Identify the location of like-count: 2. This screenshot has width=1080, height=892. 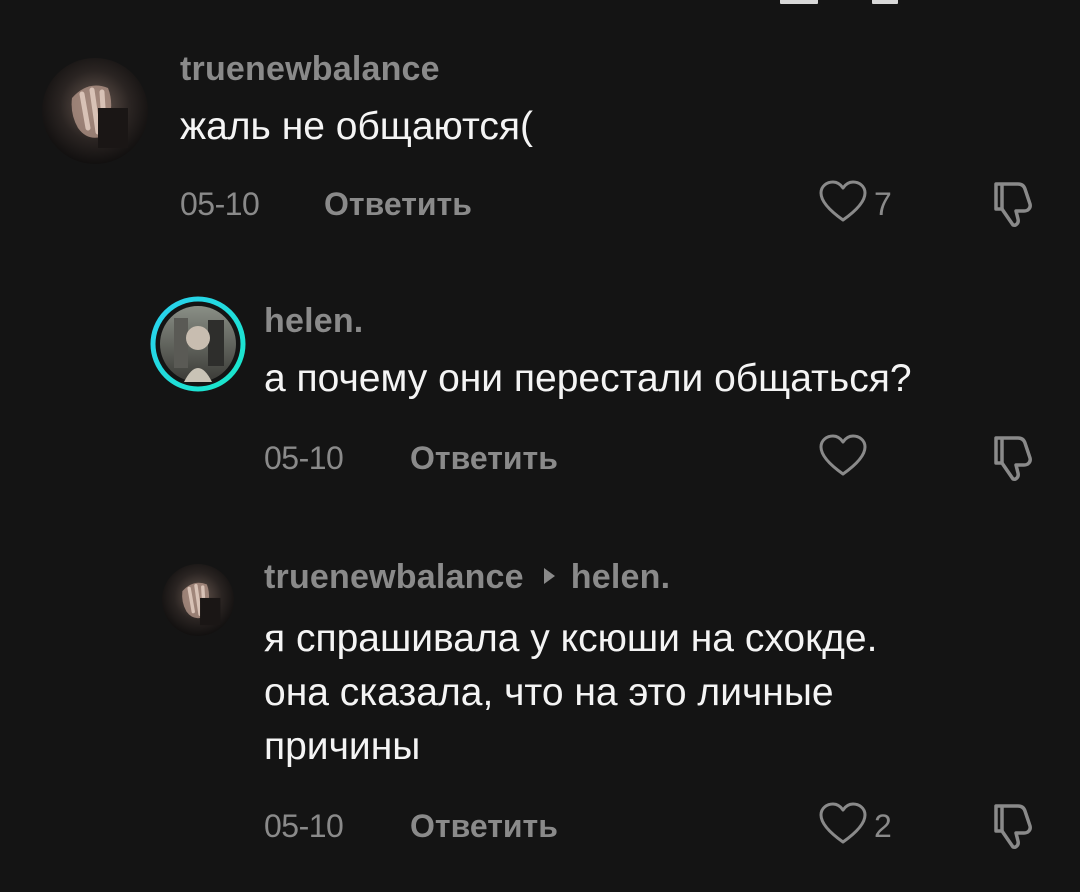
(883, 826).